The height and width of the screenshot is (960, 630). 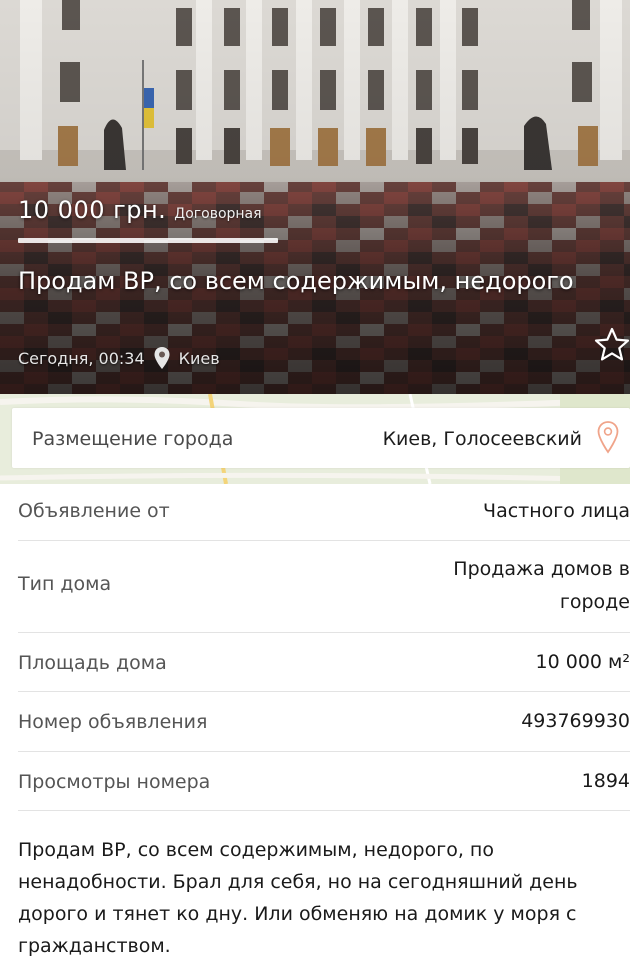 What do you see at coordinates (113, 722) in the screenshot?
I see `detail-label: Номер объявления` at bounding box center [113, 722].